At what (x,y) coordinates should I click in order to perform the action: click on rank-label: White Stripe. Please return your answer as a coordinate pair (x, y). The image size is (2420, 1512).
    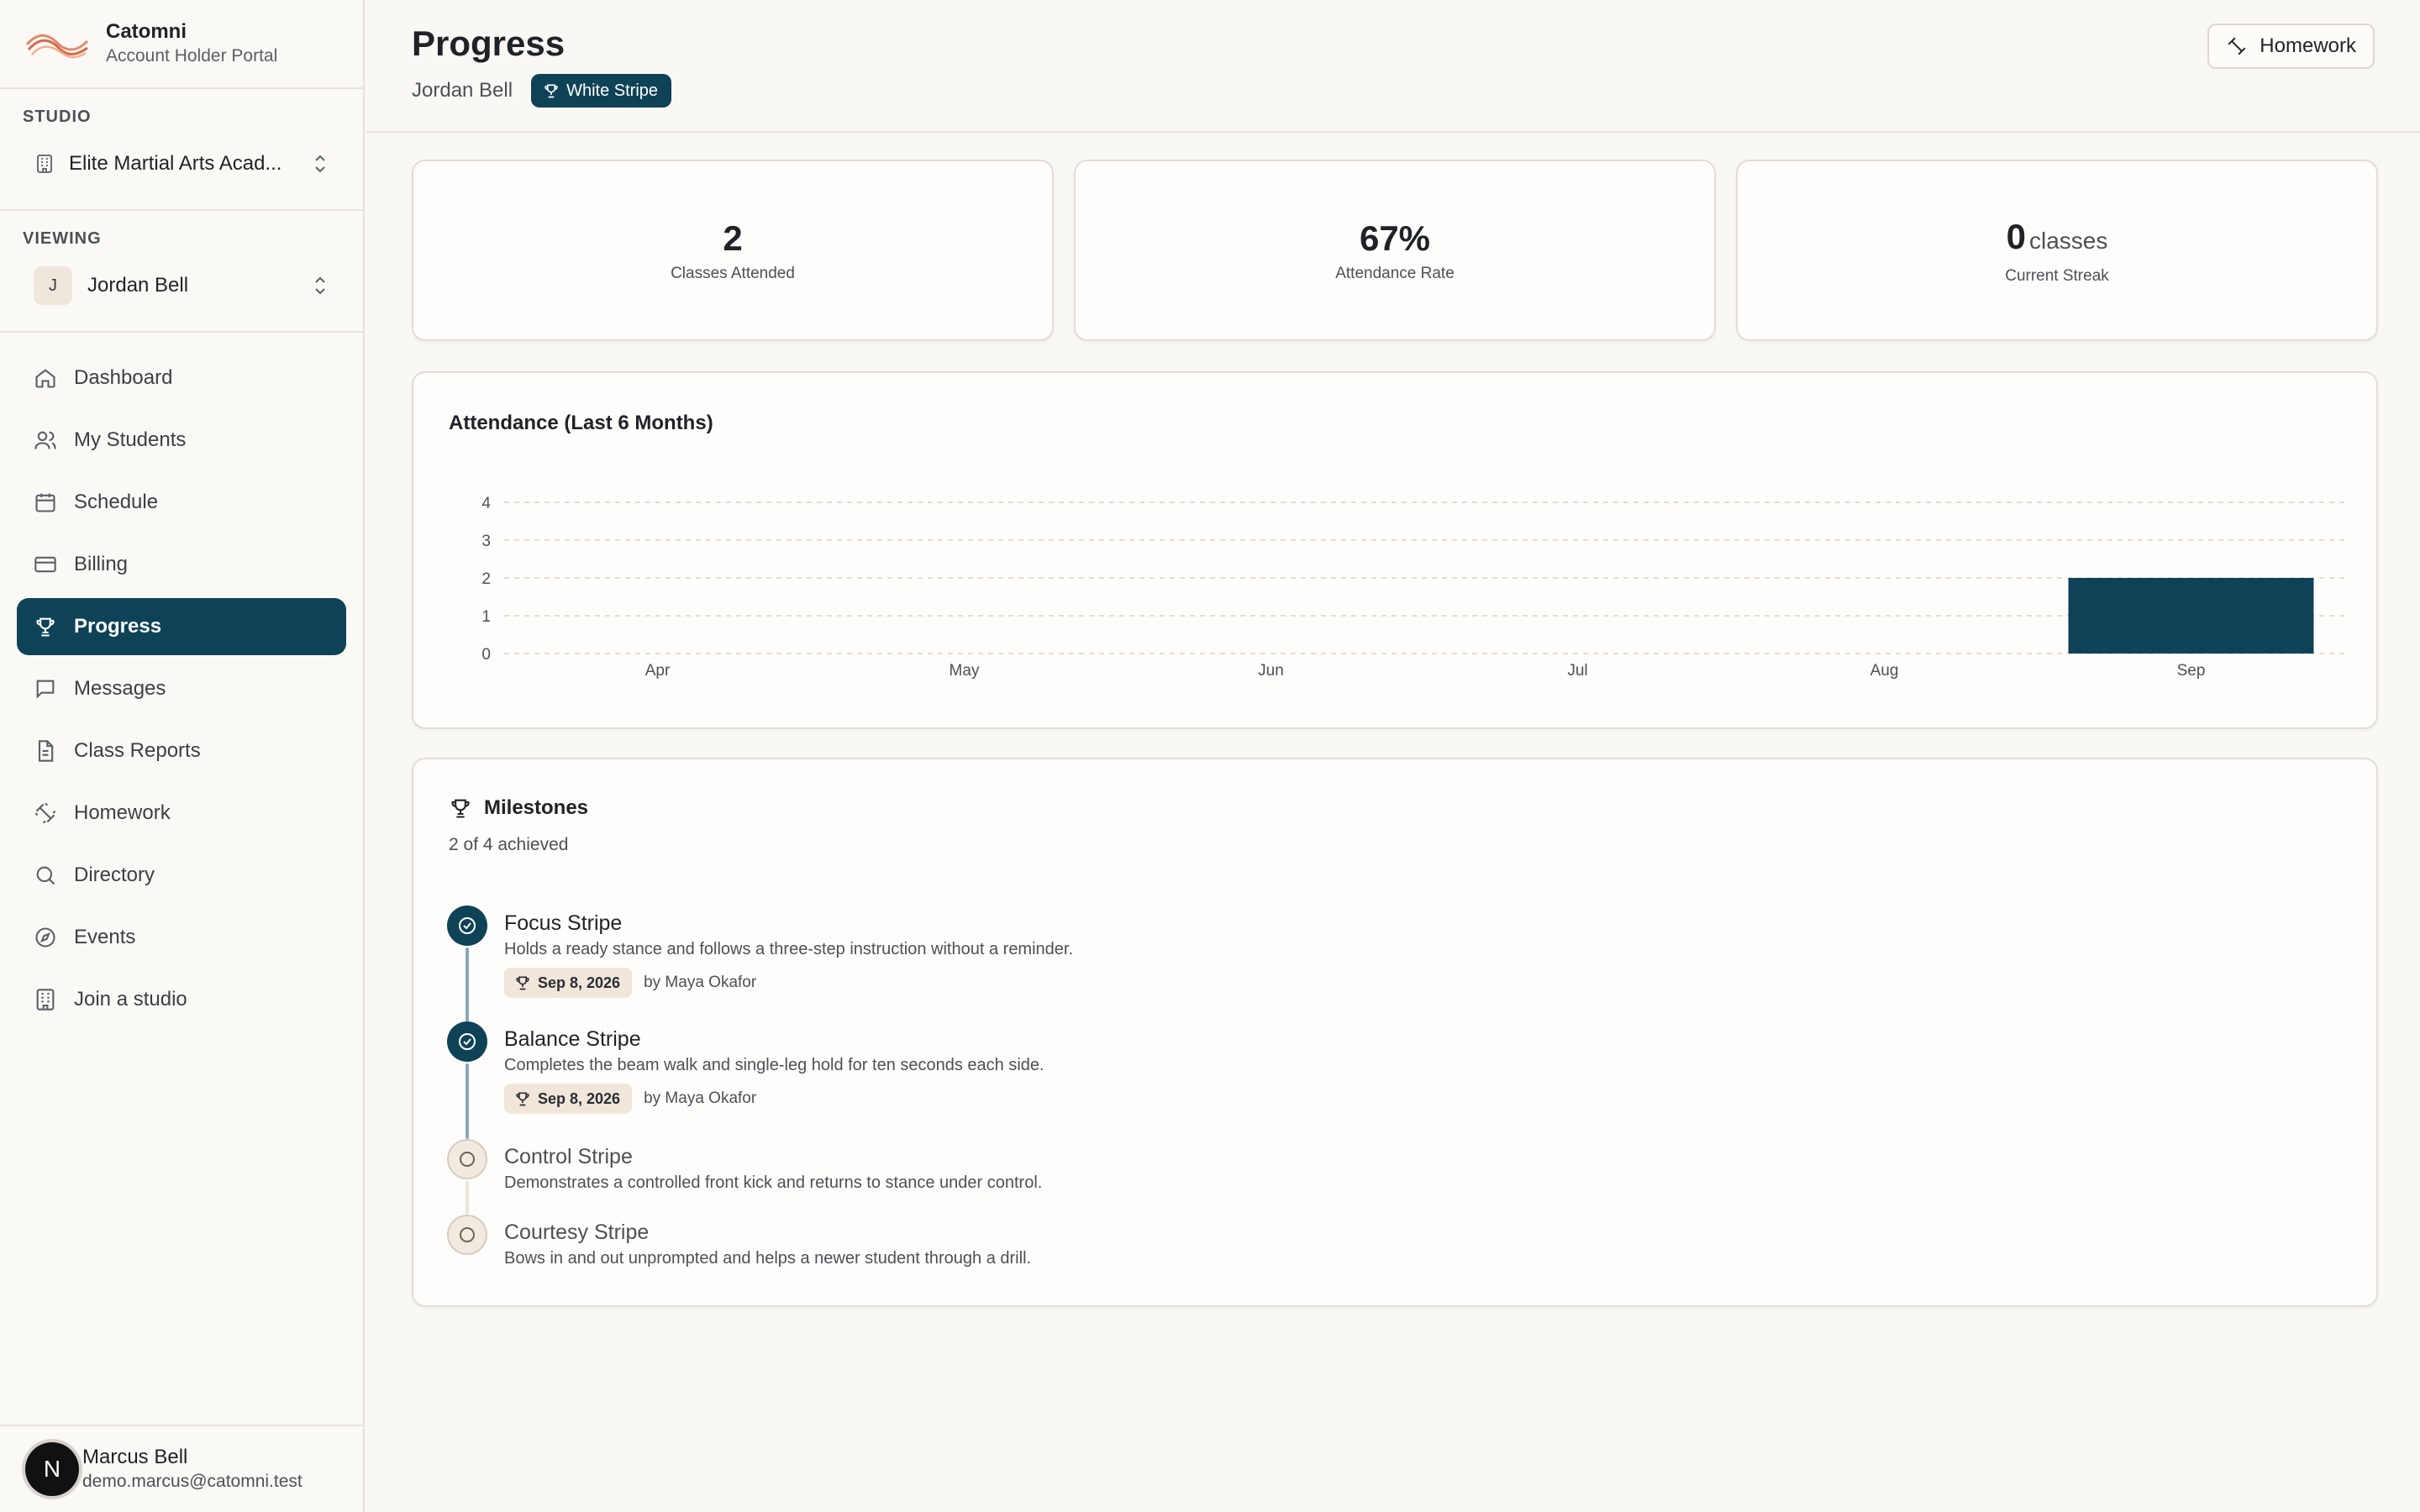
    Looking at the image, I should click on (613, 90).